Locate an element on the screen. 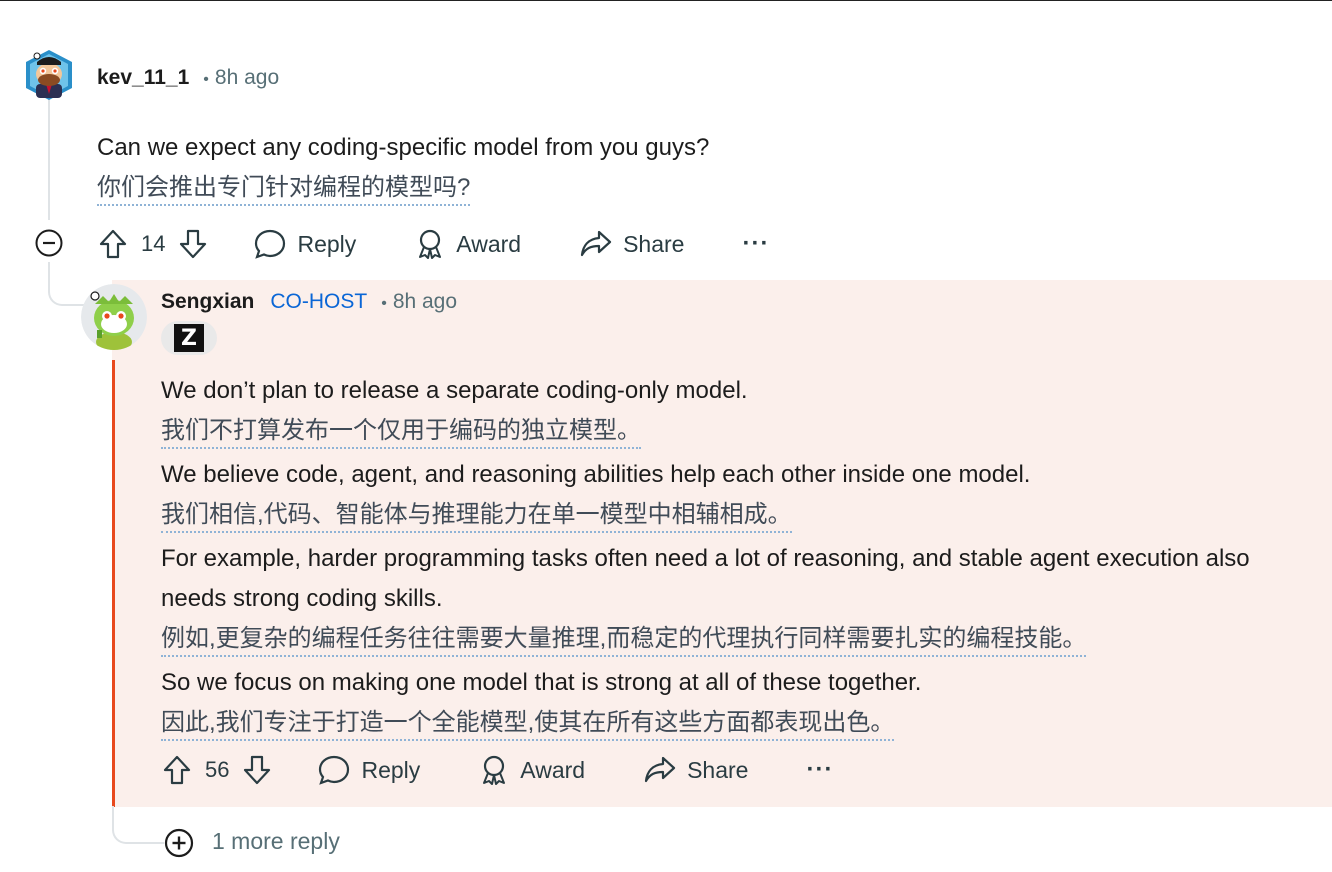 The image size is (1332, 872). expand-replies-button is located at coordinates (179, 843).